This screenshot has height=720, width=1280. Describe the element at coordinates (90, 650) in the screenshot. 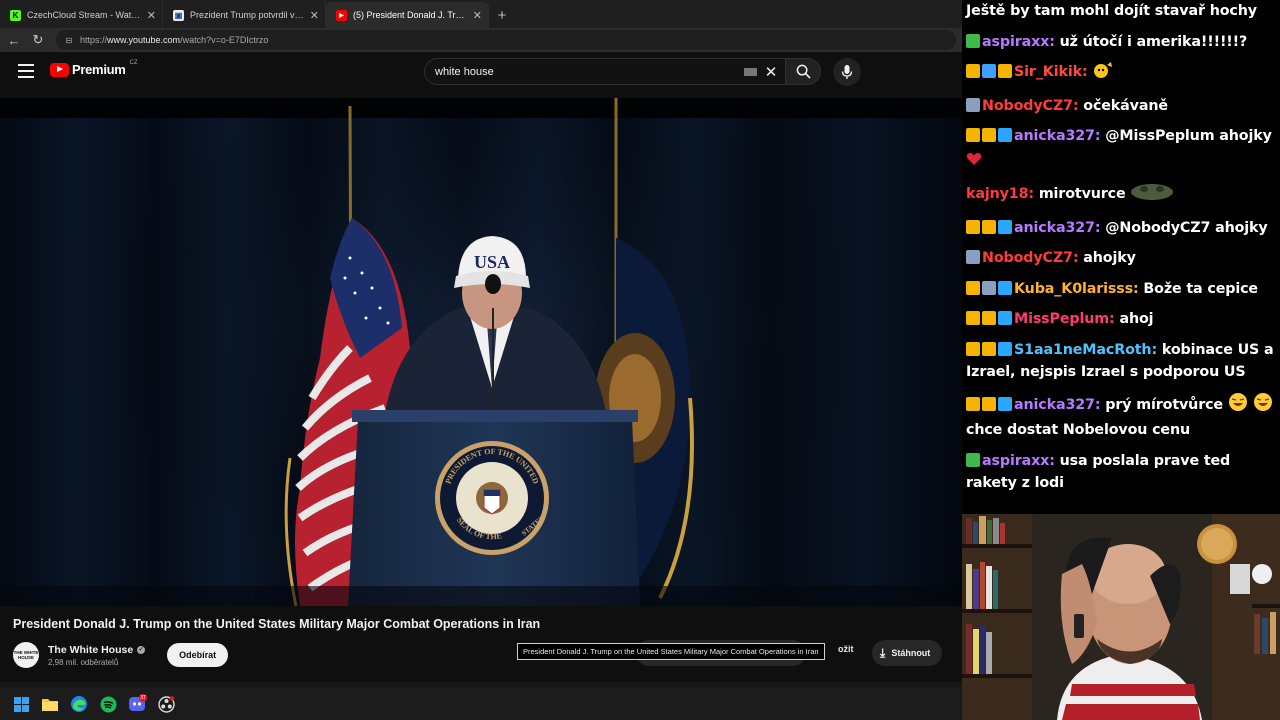

I see `channel-name: The White House` at that location.